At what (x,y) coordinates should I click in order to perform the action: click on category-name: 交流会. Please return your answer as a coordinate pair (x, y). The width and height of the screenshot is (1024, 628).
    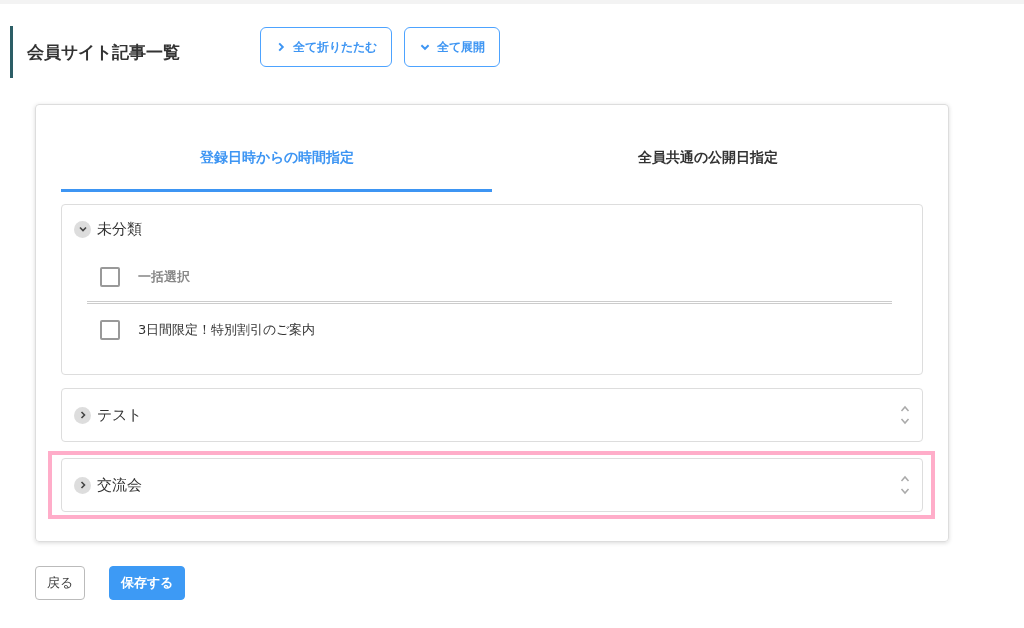
    Looking at the image, I should click on (119, 485).